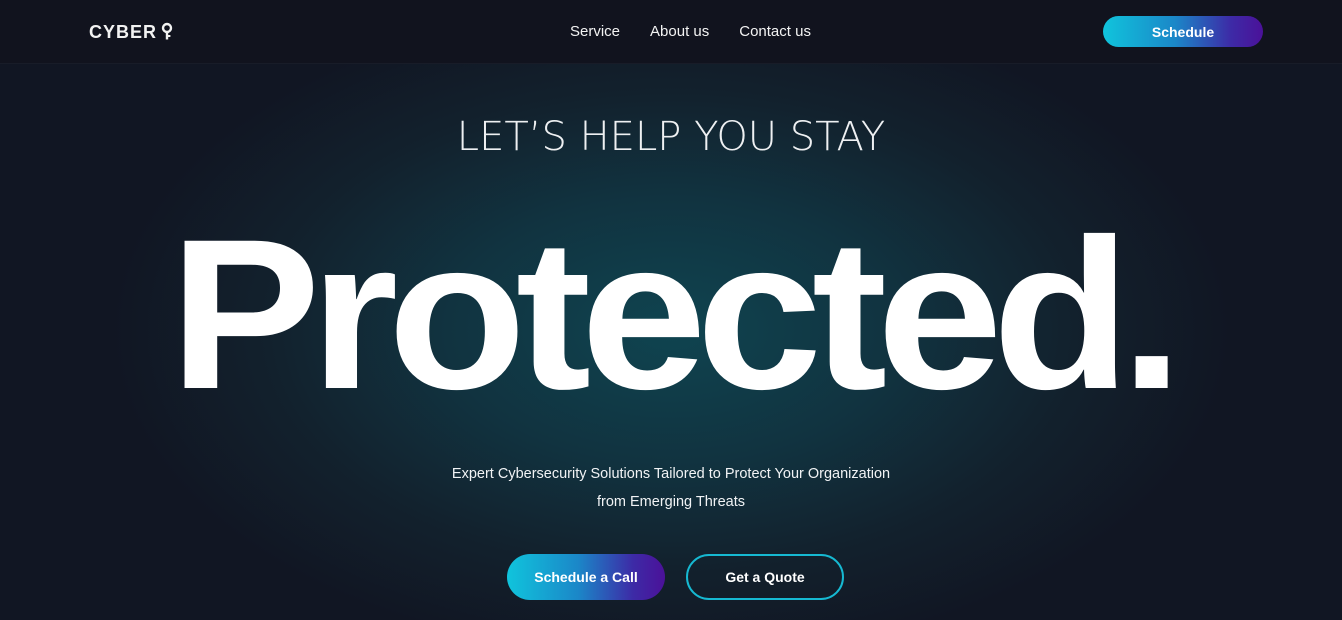  I want to click on get-a-quote-button: Get a Quote, so click(765, 577).